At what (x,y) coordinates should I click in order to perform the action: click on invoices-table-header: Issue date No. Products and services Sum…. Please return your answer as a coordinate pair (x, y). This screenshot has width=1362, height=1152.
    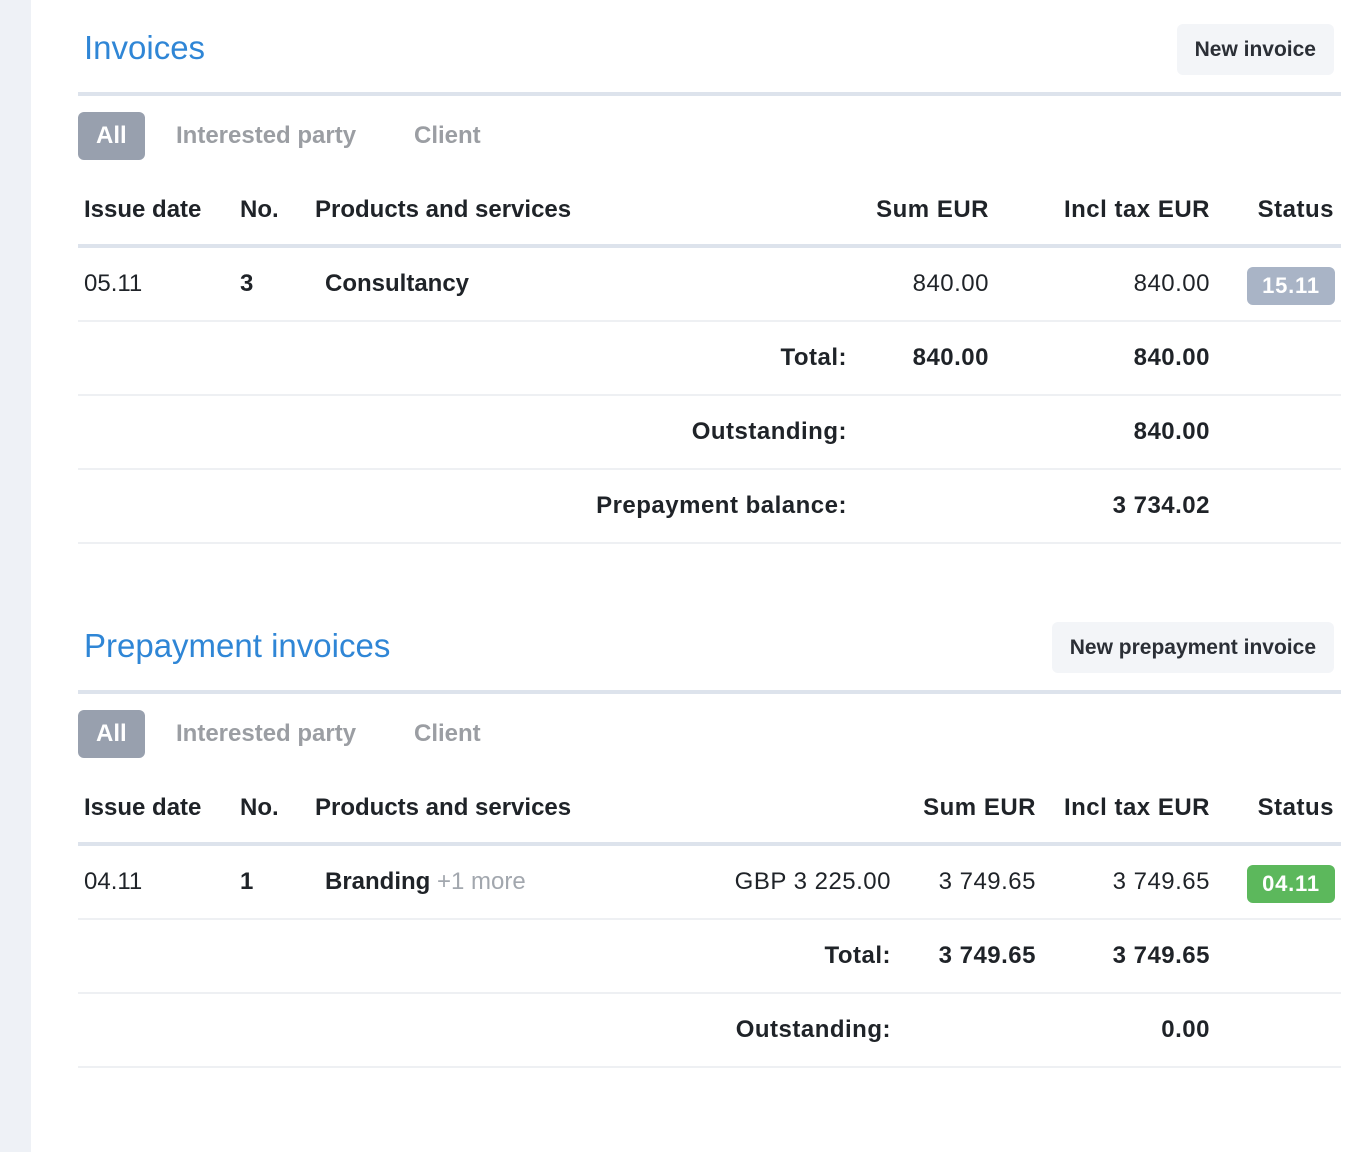
    Looking at the image, I should click on (709, 211).